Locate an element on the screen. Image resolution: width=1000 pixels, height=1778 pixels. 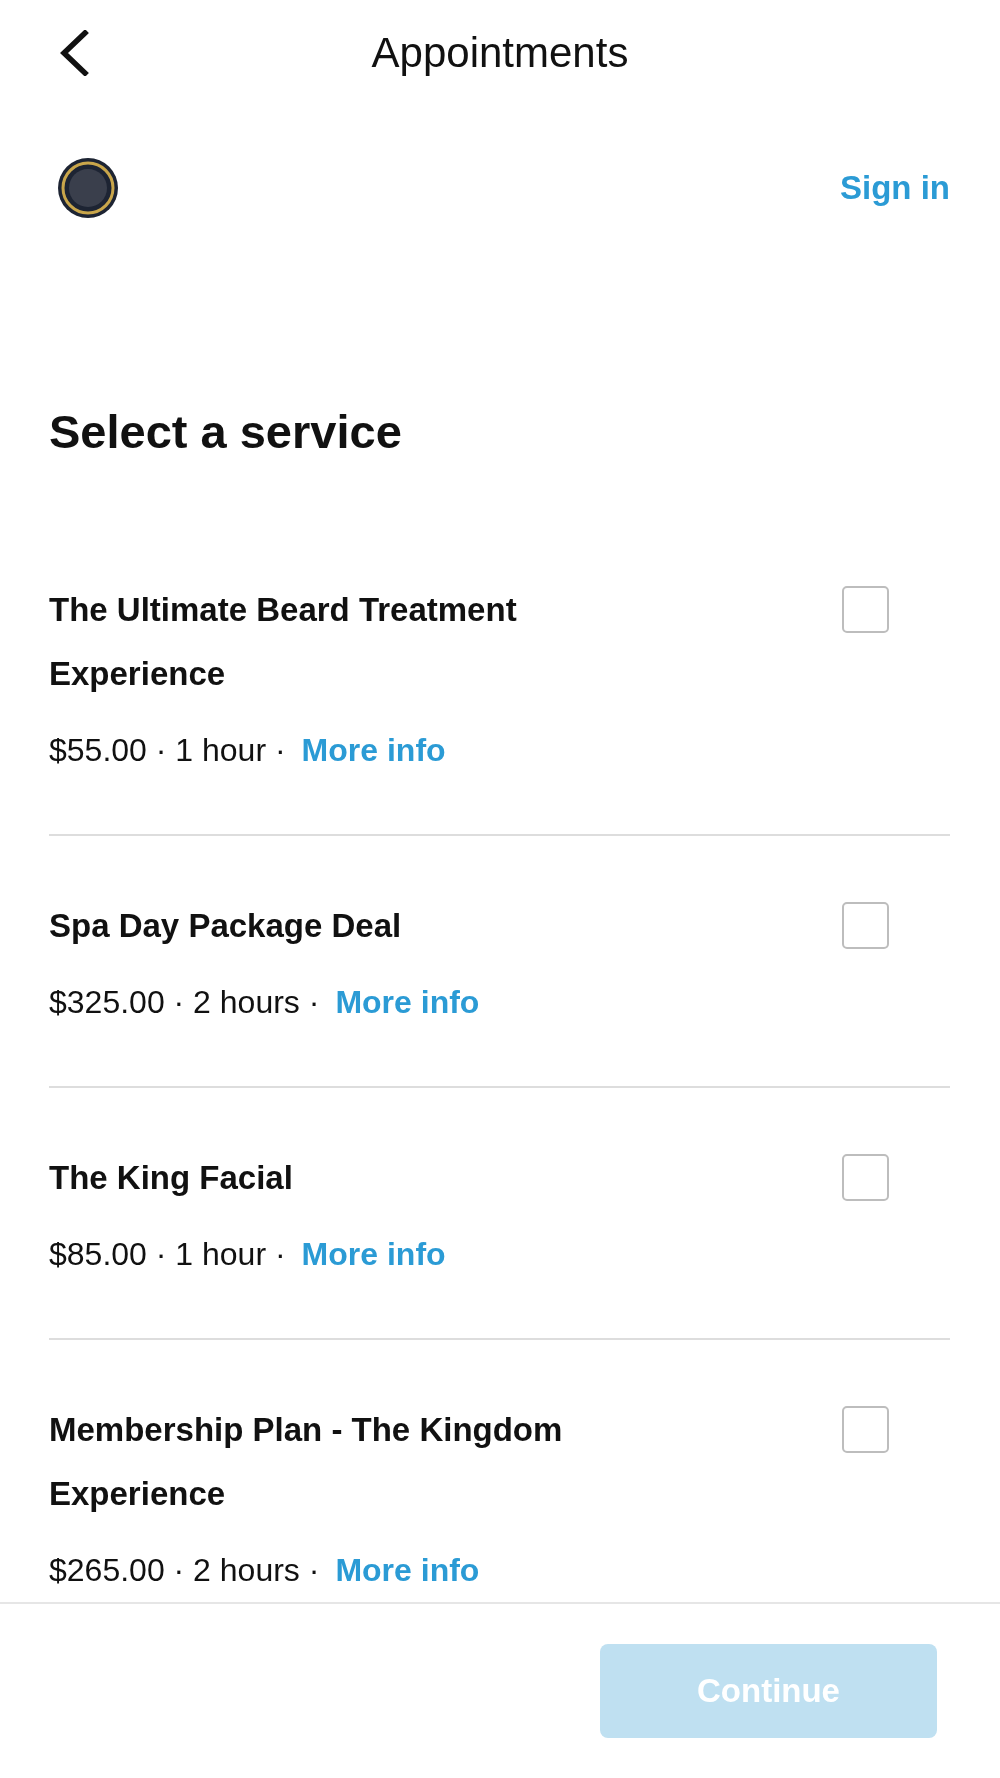
sign-in-link: Sign in is located at coordinates (895, 188).